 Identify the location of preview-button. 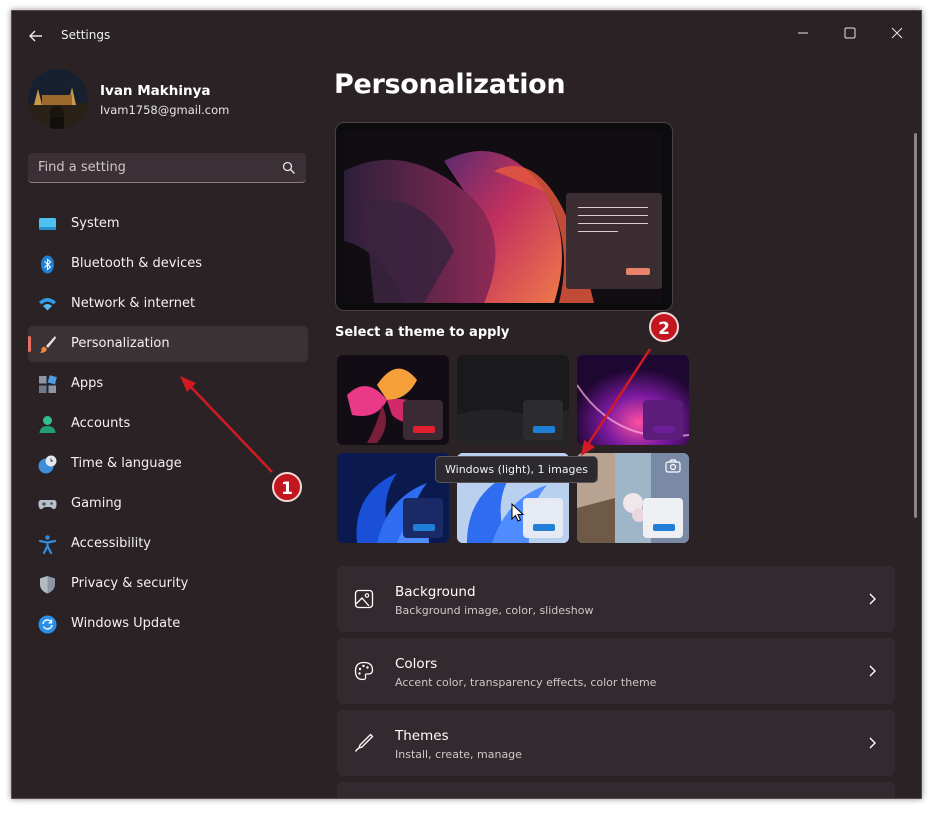
(638, 271).